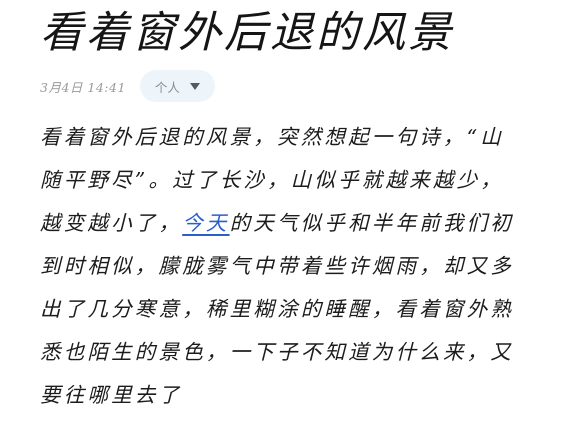 The width and height of the screenshot is (581, 431). What do you see at coordinates (167, 87) in the screenshot?
I see `category-tag-label: 个人` at bounding box center [167, 87].